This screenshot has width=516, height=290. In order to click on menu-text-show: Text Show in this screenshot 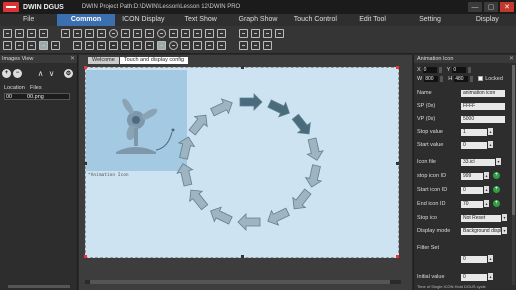, I will do `click(200, 20)`.